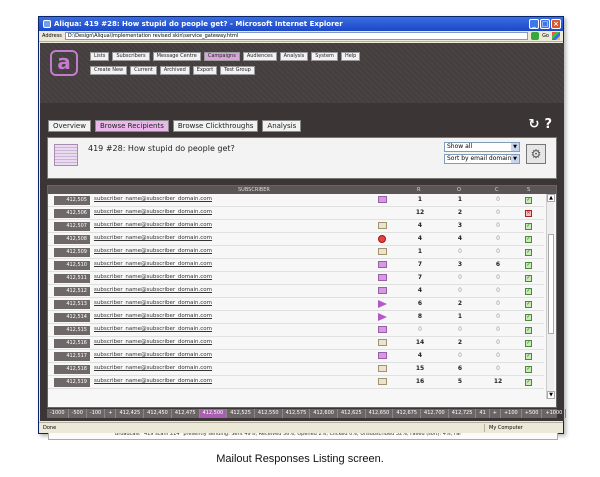  What do you see at coordinates (556, 24) in the screenshot?
I see `close-button: ×` at bounding box center [556, 24].